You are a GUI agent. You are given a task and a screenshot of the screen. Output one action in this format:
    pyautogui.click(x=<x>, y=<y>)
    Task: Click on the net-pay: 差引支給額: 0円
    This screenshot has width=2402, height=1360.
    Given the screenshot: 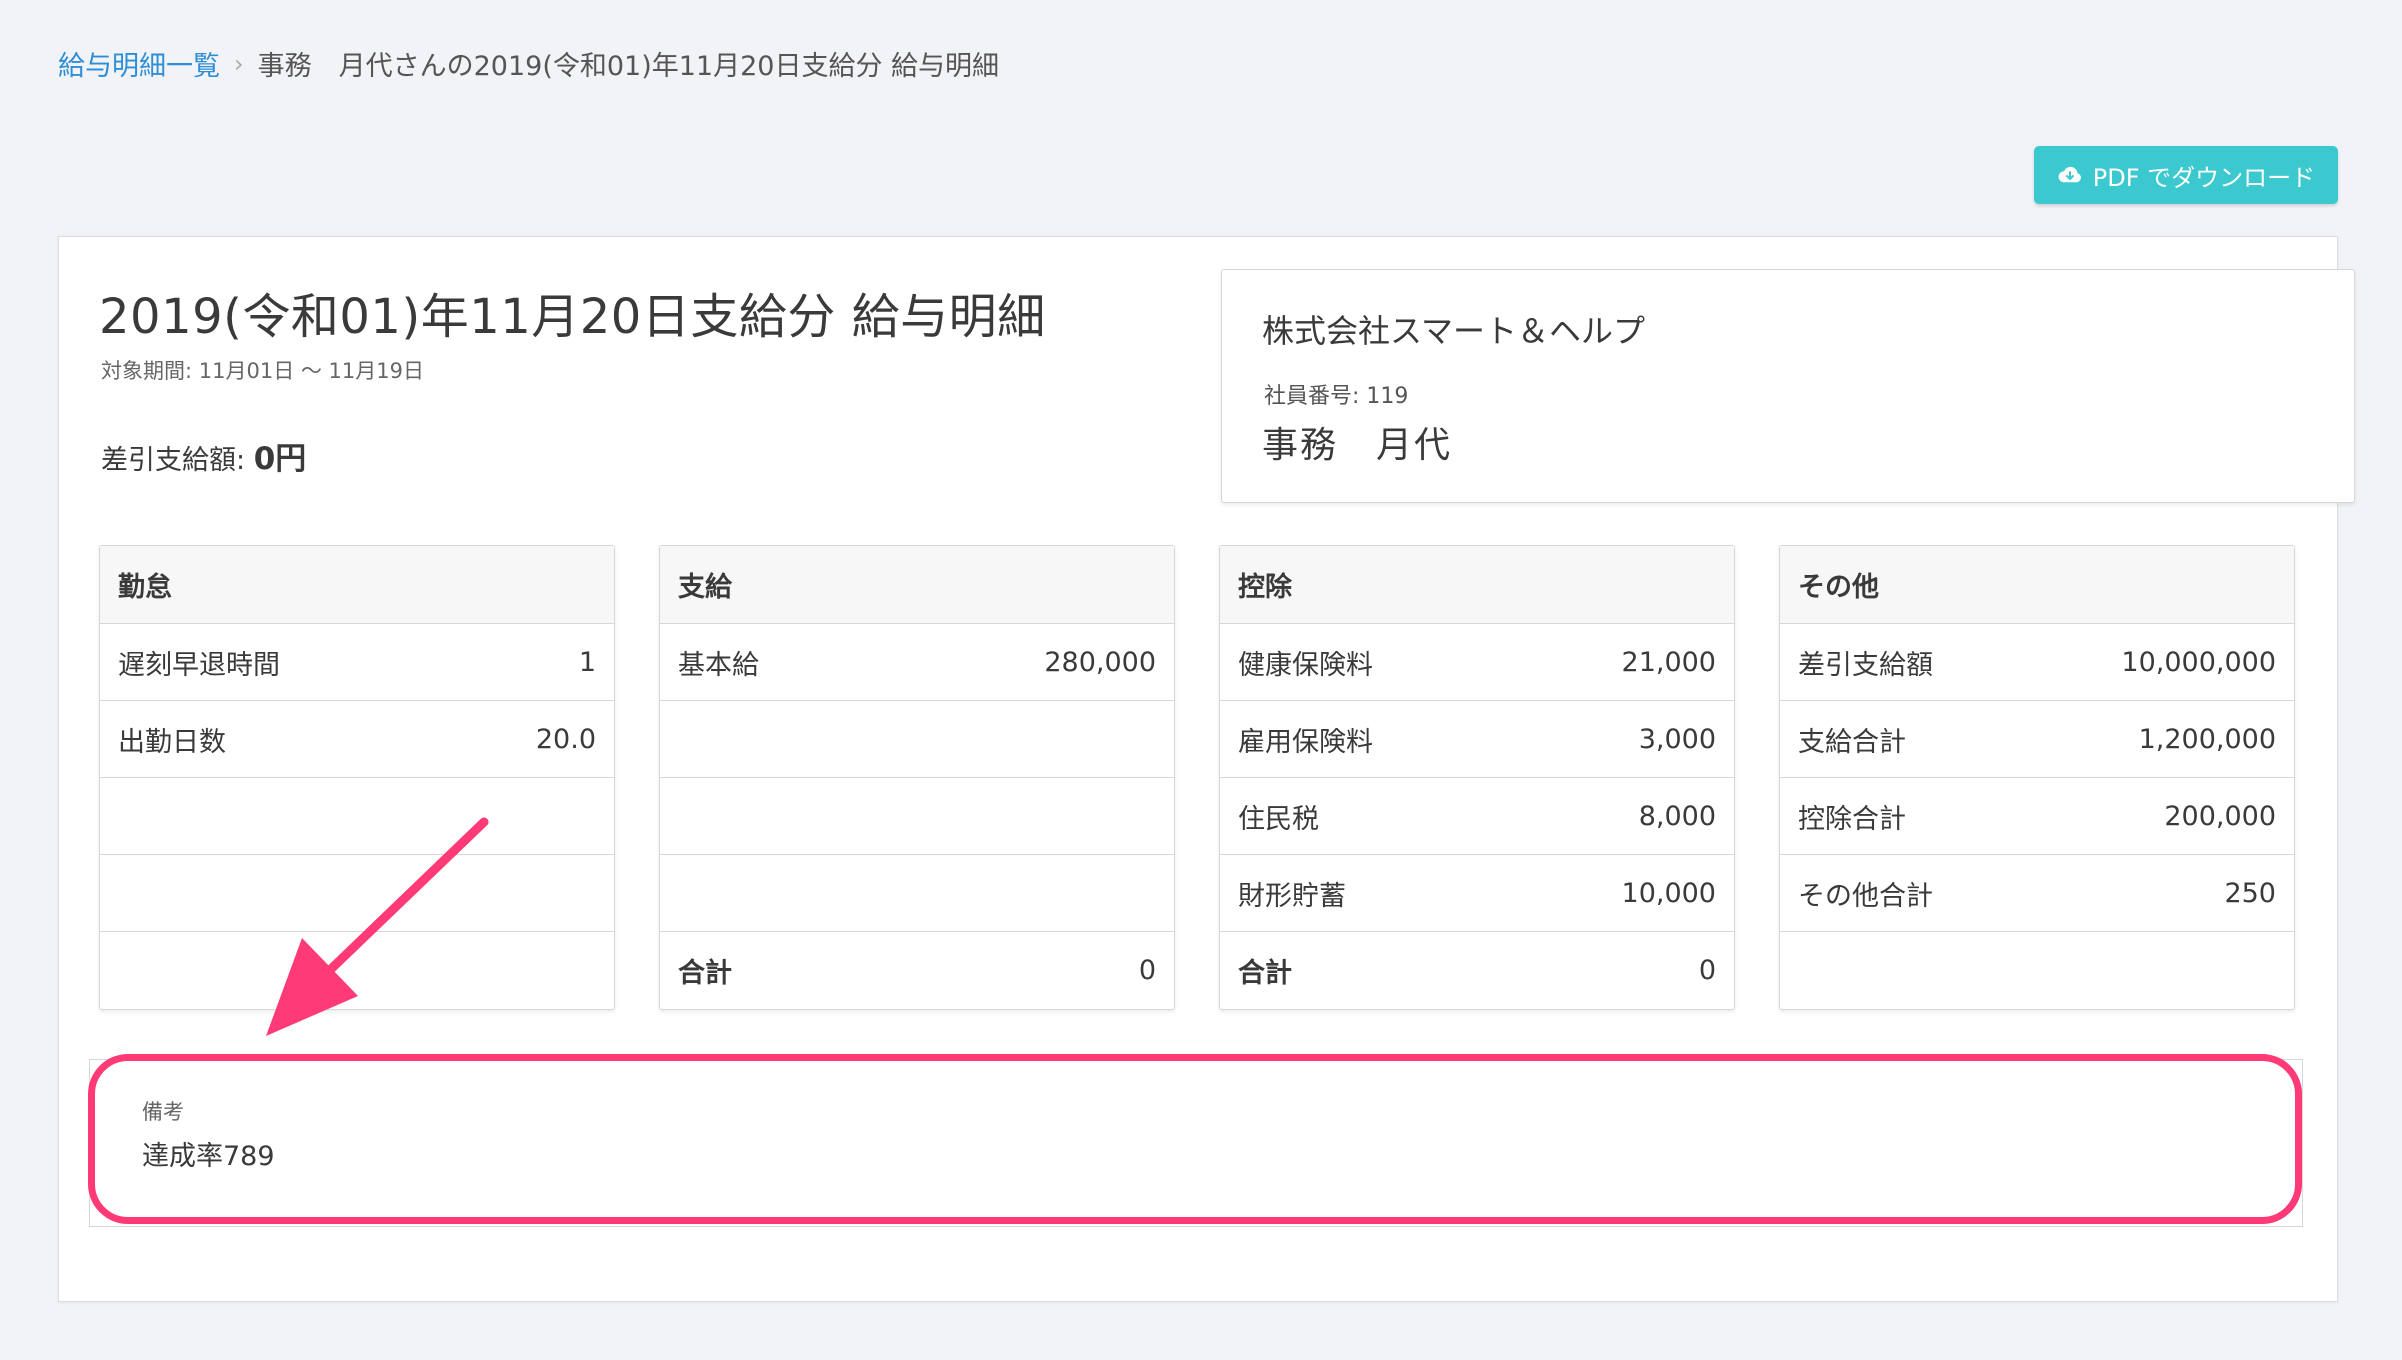 What is the action you would take?
    pyautogui.click(x=203, y=455)
    